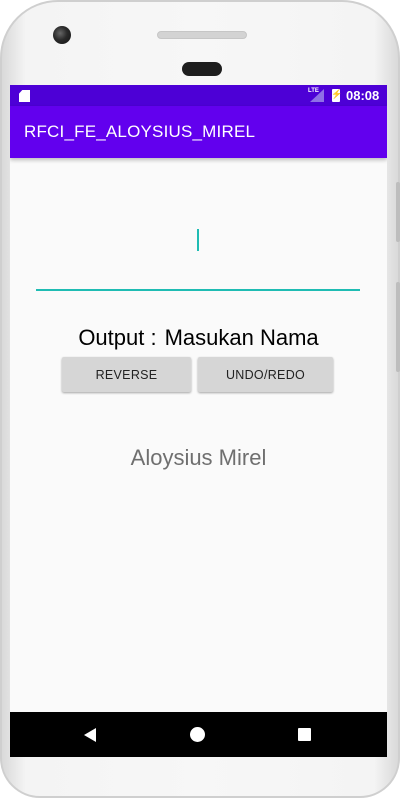 This screenshot has width=400, height=798. What do you see at coordinates (140, 131) in the screenshot?
I see `app-title: RFCI_FE_ALOYSIUS_MIREL` at bounding box center [140, 131].